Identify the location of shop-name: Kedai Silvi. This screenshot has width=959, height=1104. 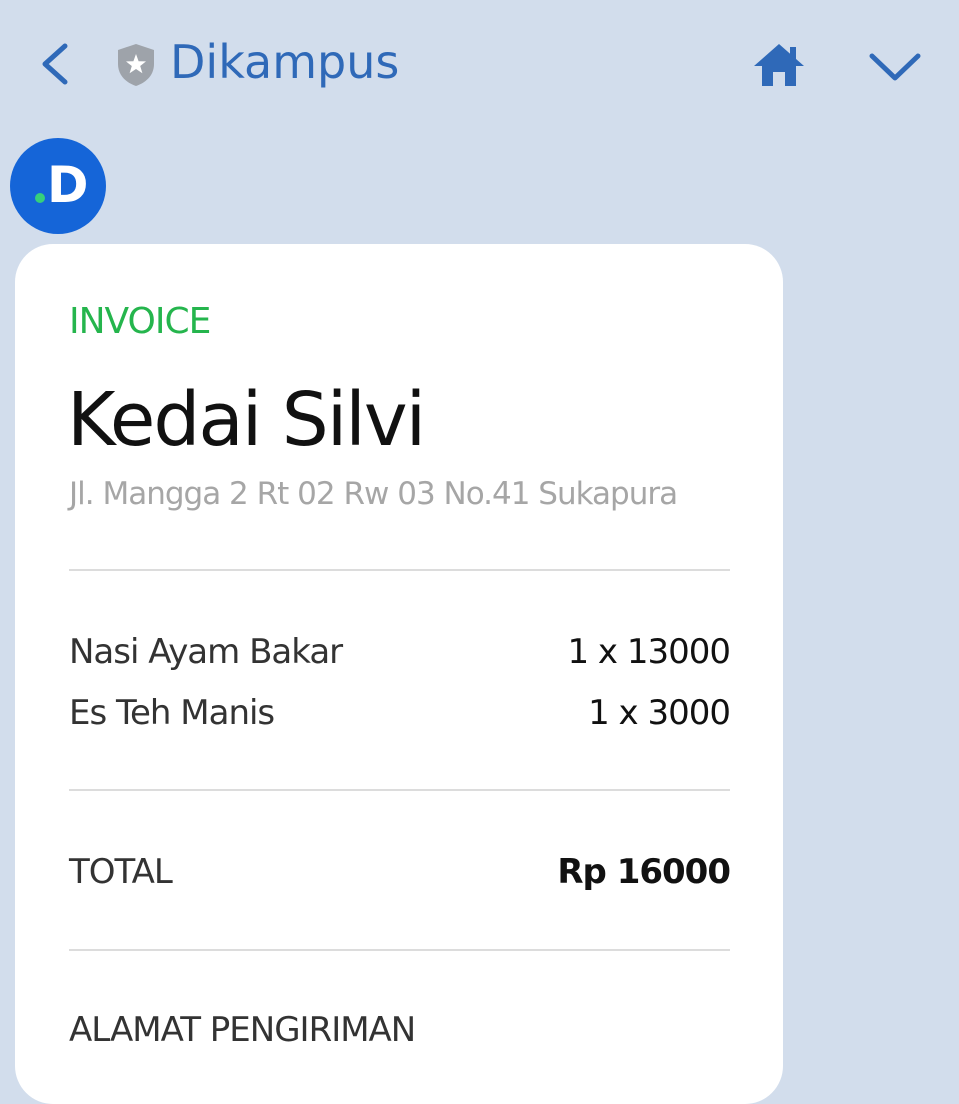
(246, 420).